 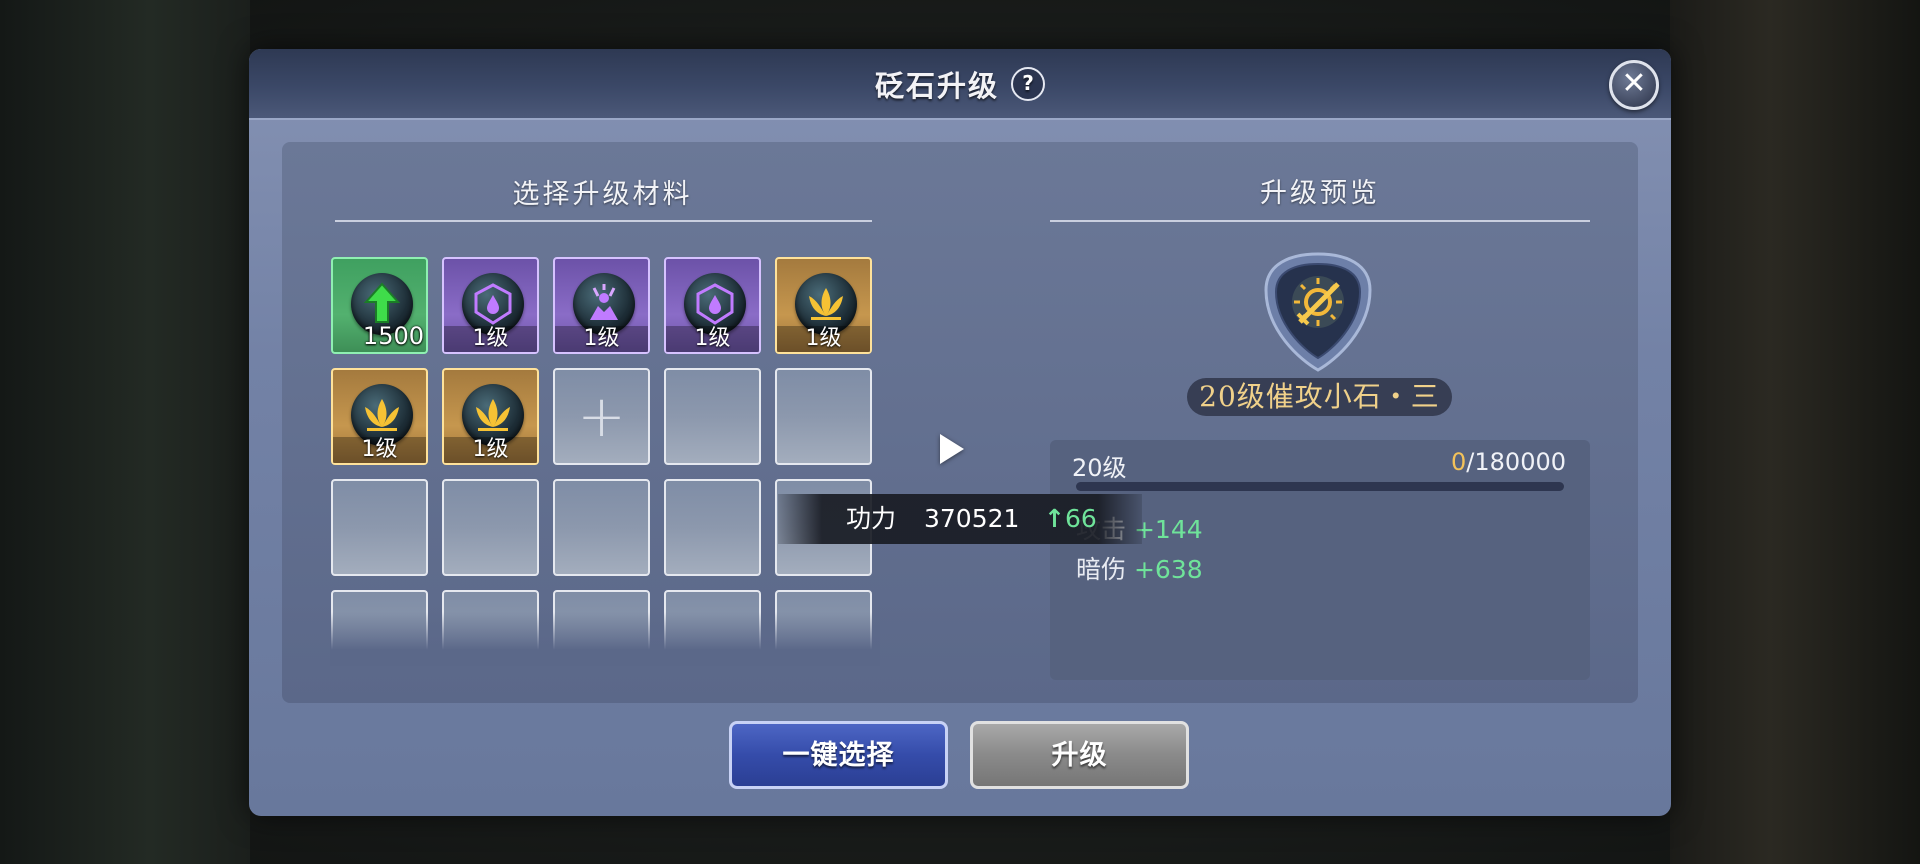 What do you see at coordinates (838, 755) in the screenshot?
I see `auto-select-button: 一键选择` at bounding box center [838, 755].